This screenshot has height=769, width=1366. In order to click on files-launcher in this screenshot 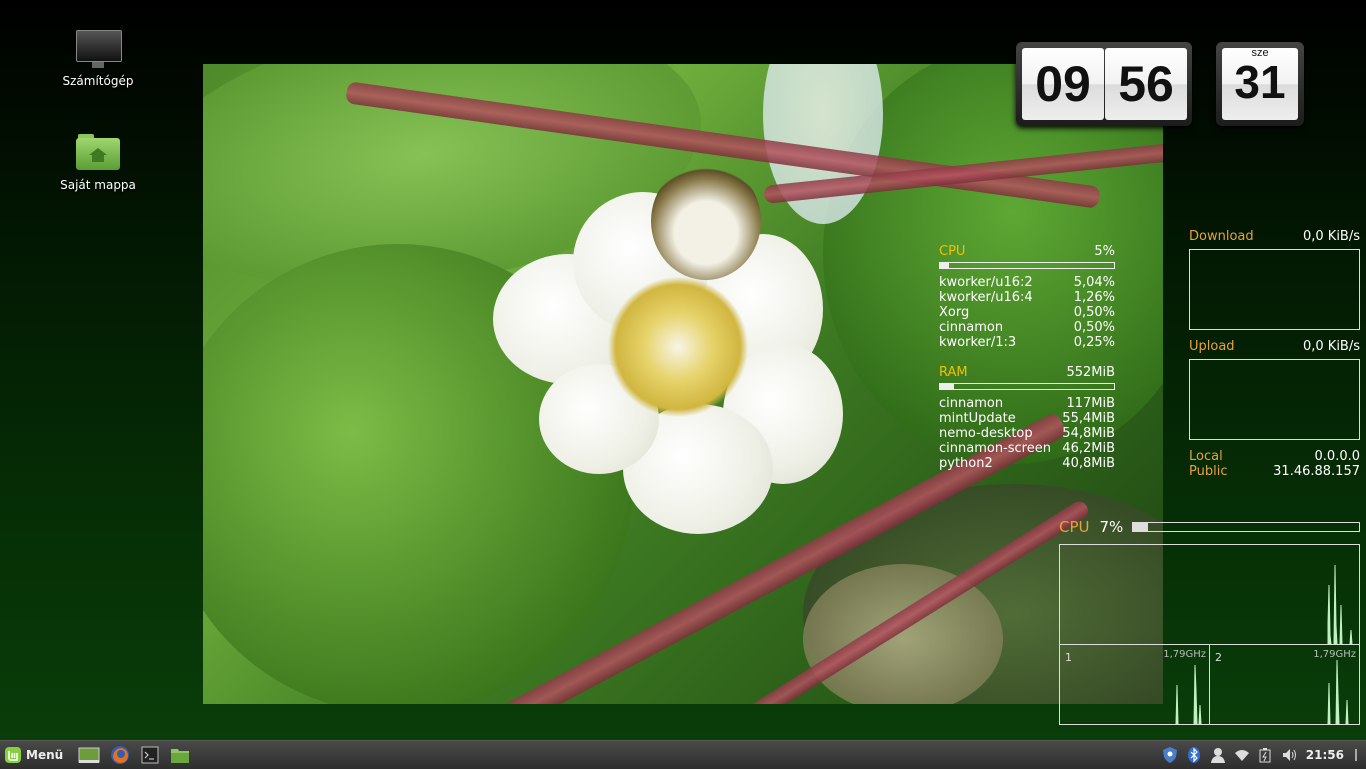, I will do `click(180, 755)`.